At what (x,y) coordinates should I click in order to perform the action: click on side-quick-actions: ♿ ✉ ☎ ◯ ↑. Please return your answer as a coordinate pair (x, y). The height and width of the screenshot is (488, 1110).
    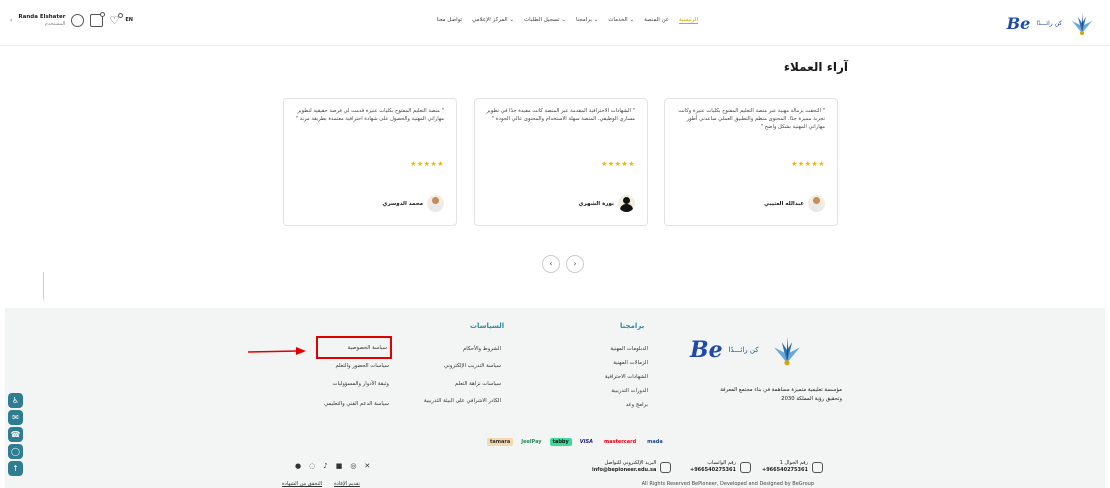
    Looking at the image, I should click on (15, 434).